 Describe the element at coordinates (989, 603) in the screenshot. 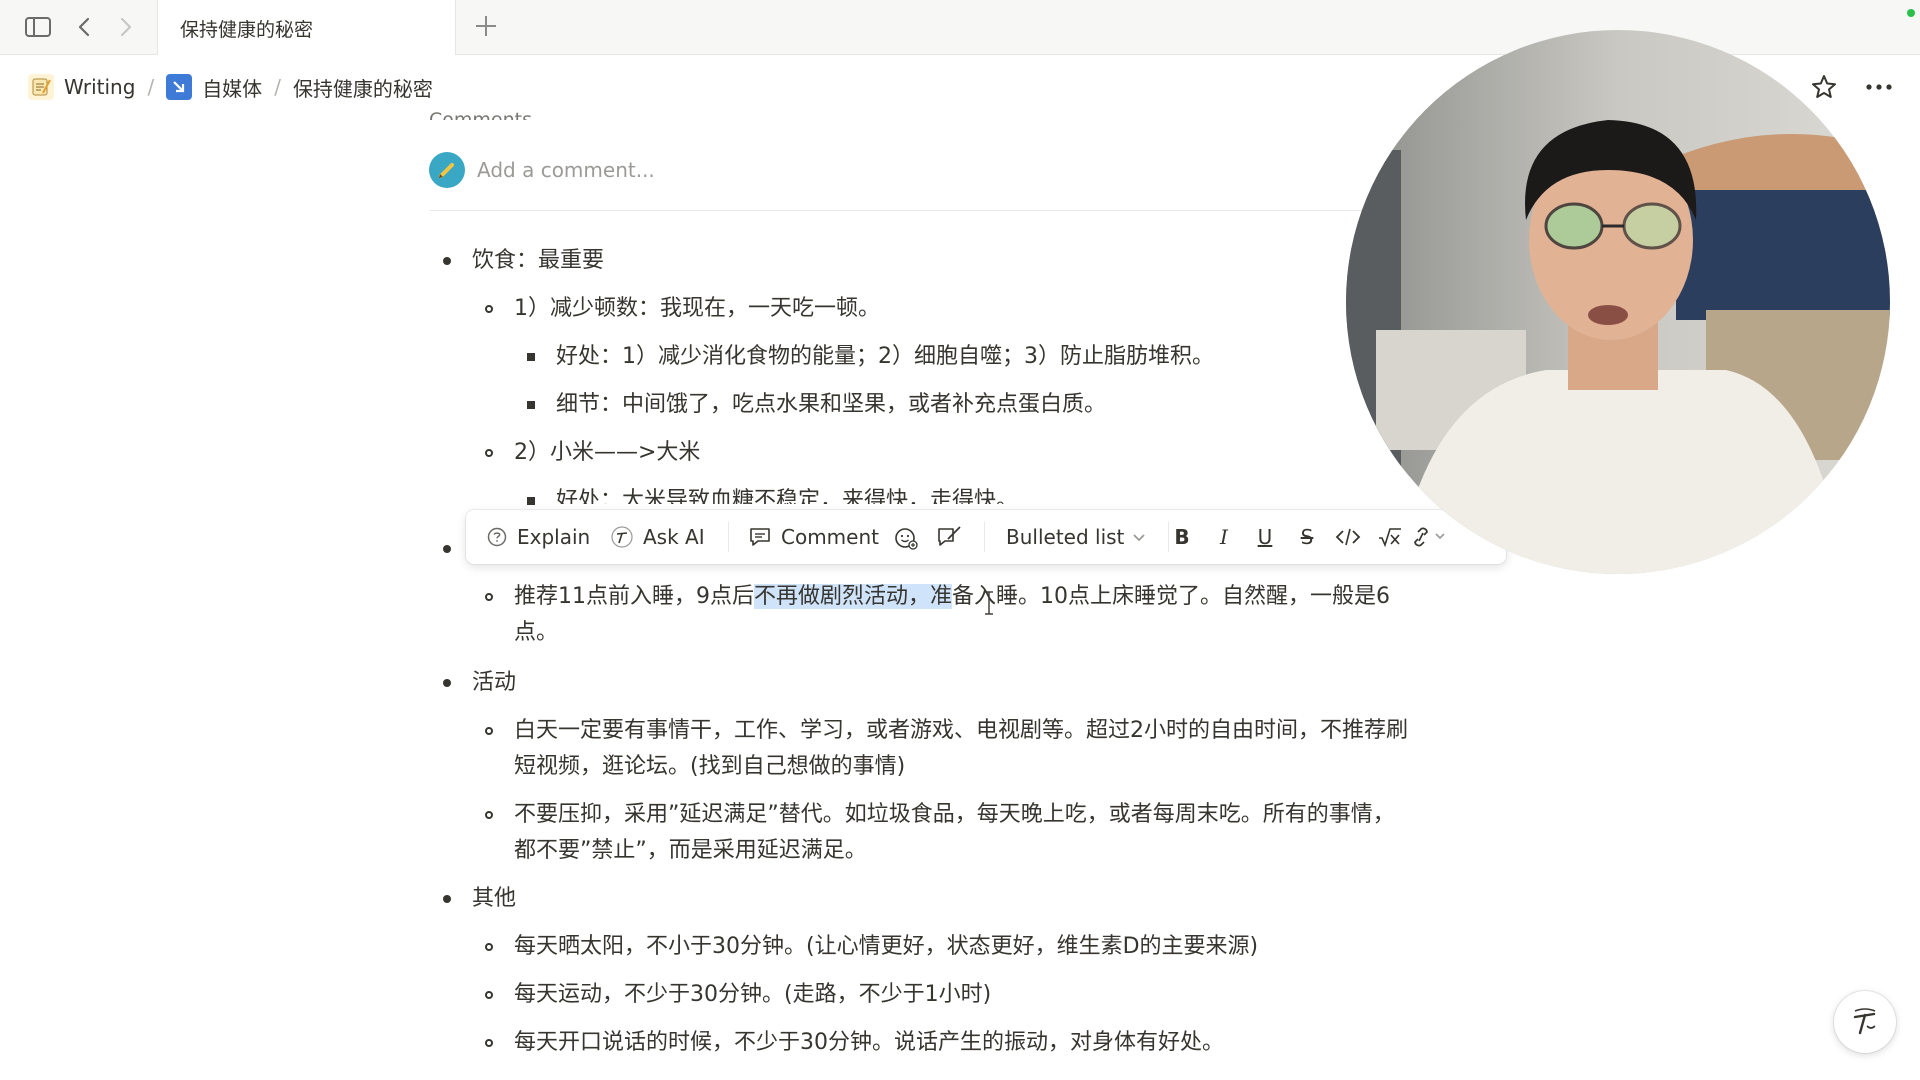

I see `text-cursor-icon` at that location.